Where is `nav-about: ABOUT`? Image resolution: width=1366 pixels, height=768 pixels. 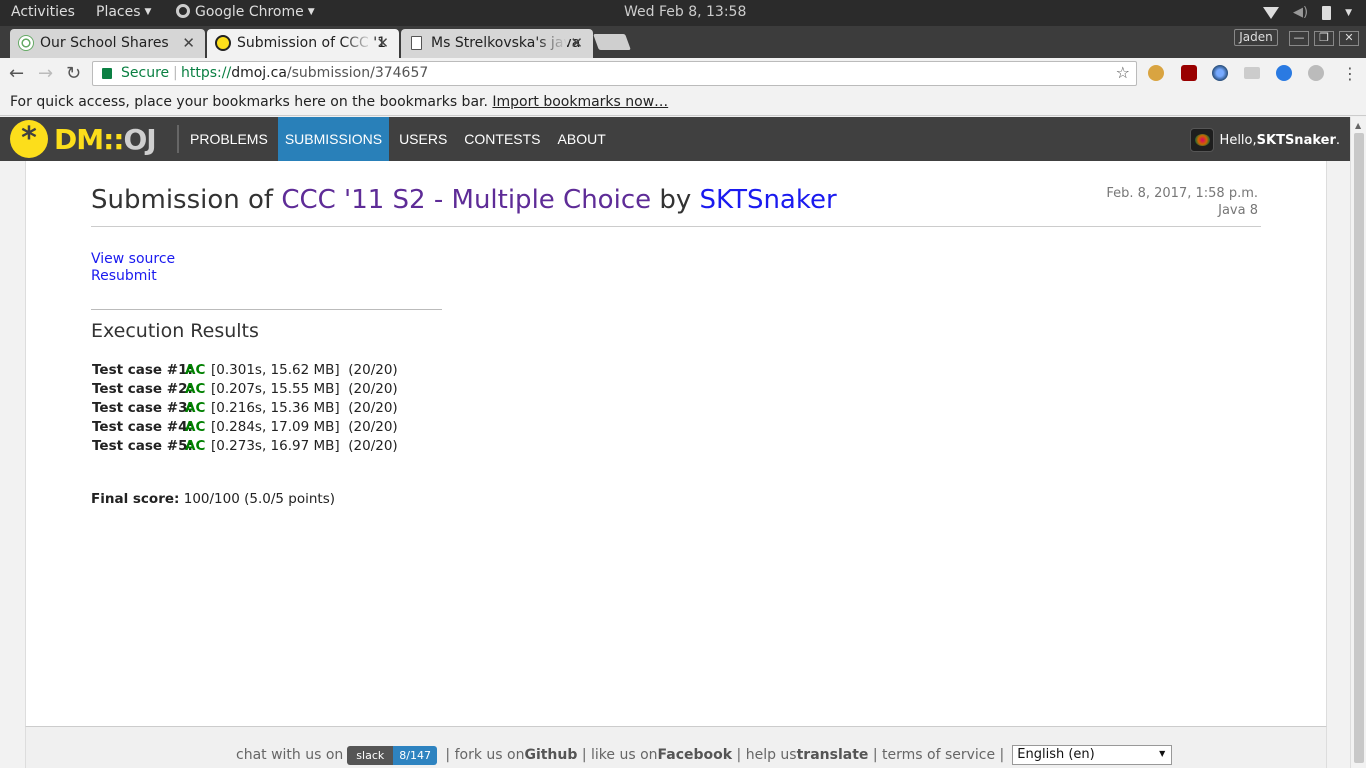
nav-about: ABOUT is located at coordinates (582, 139).